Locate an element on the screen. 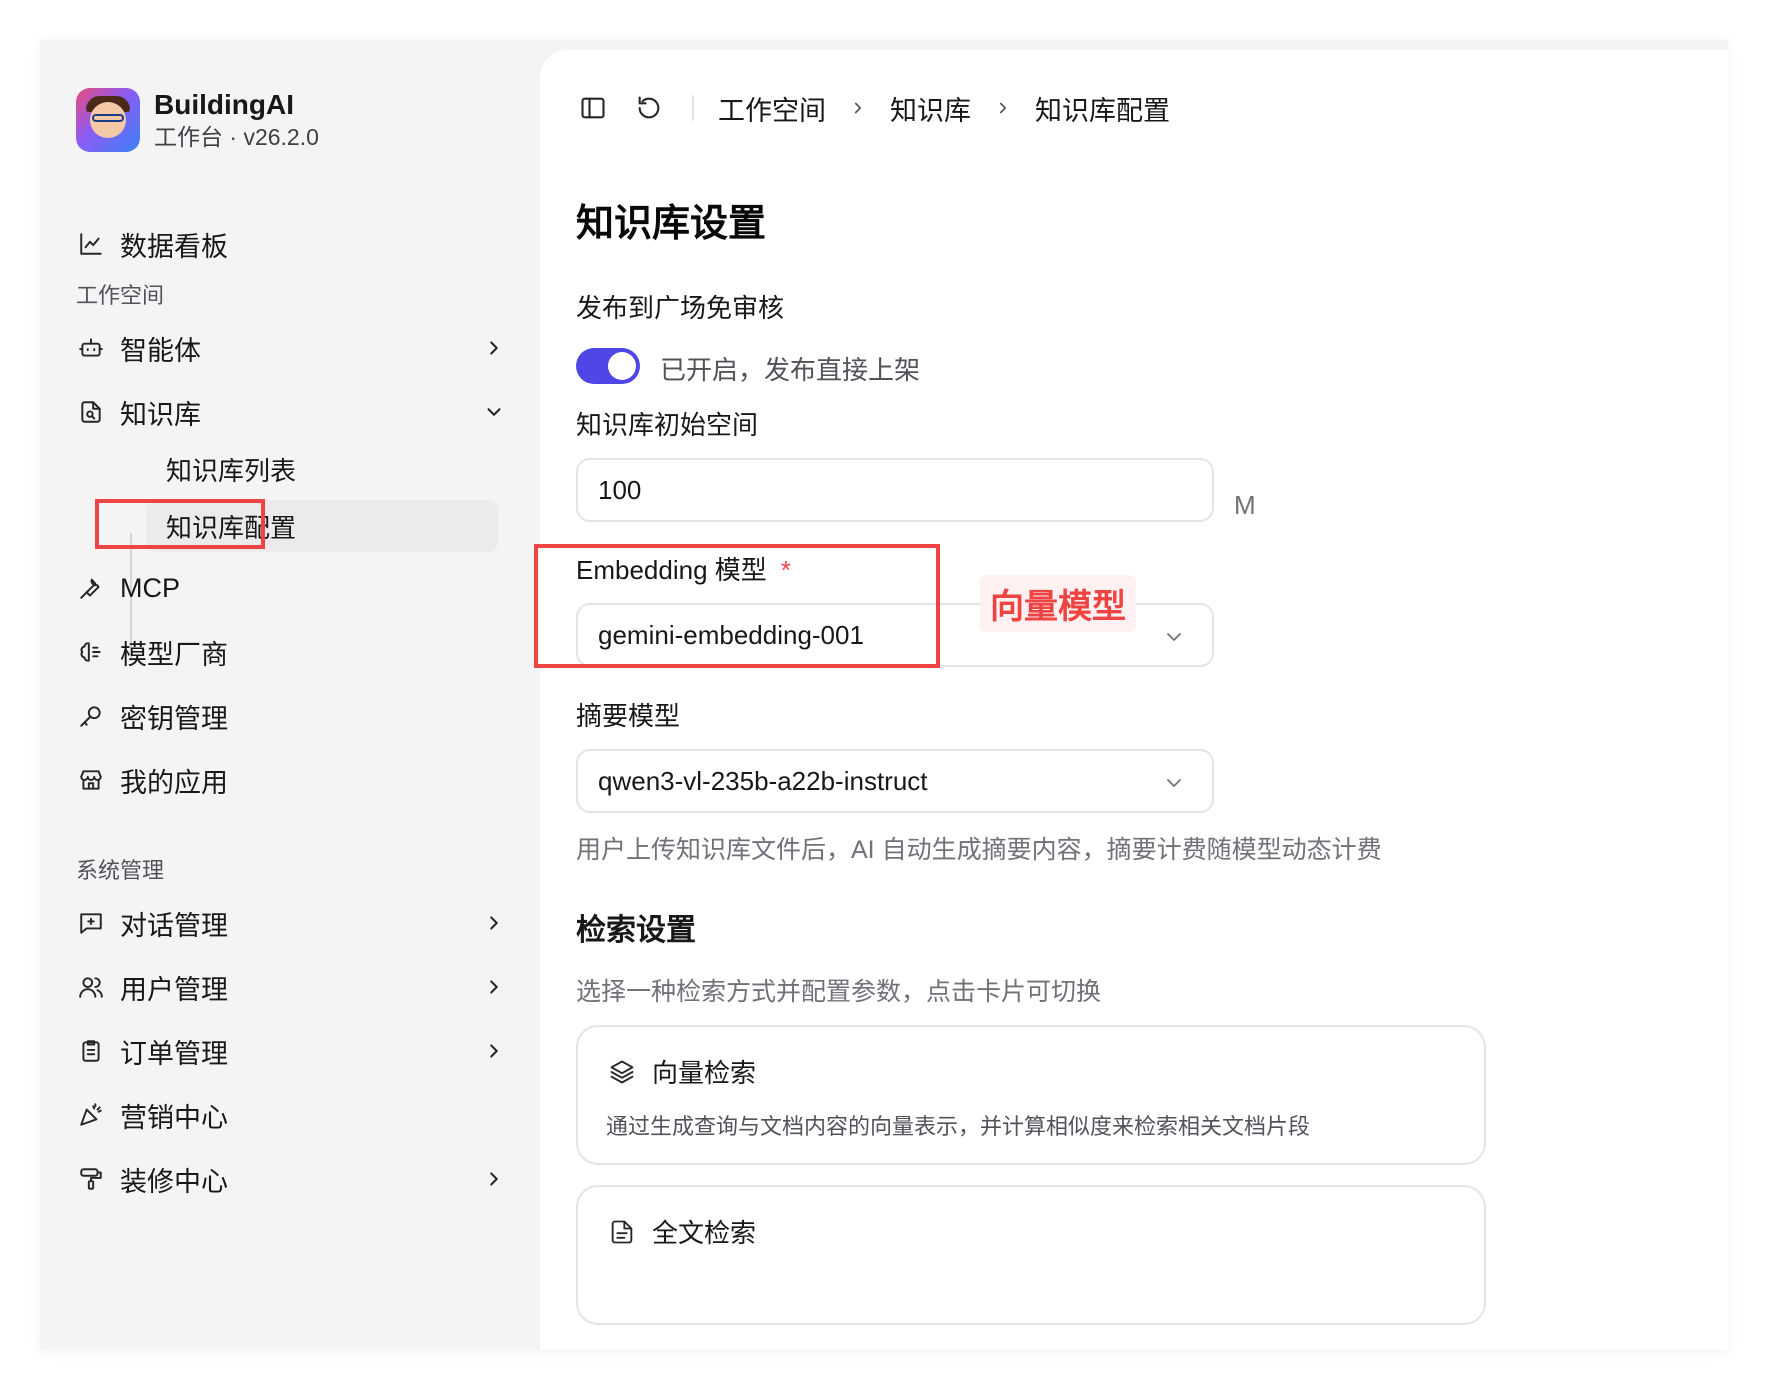 The image size is (1768, 1392). brand-name: BuildingAI is located at coordinates (224, 104).